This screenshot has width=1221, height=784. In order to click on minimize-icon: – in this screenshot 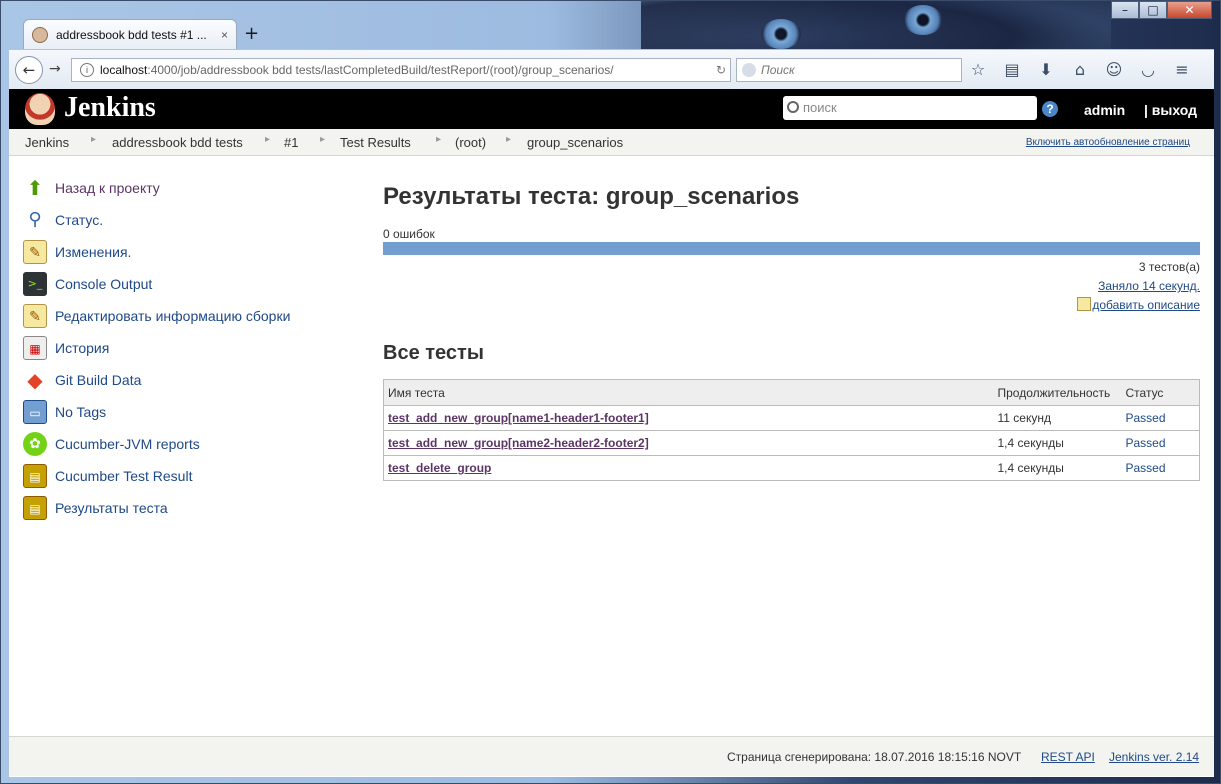, I will do `click(1125, 10)`.